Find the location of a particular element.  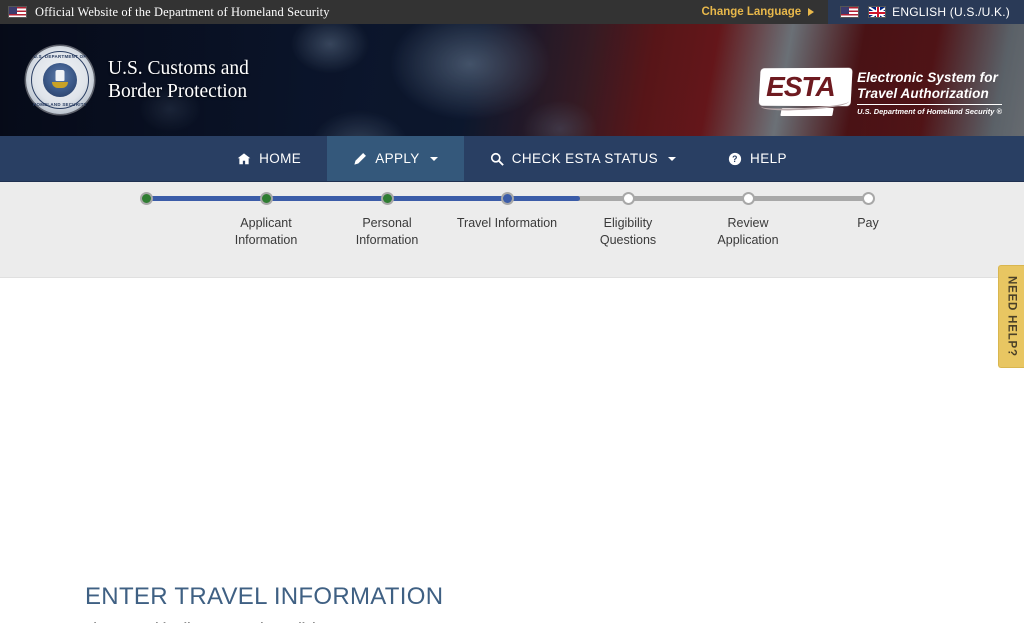

step-label-personal-information: Personal Information is located at coordinates (387, 232).